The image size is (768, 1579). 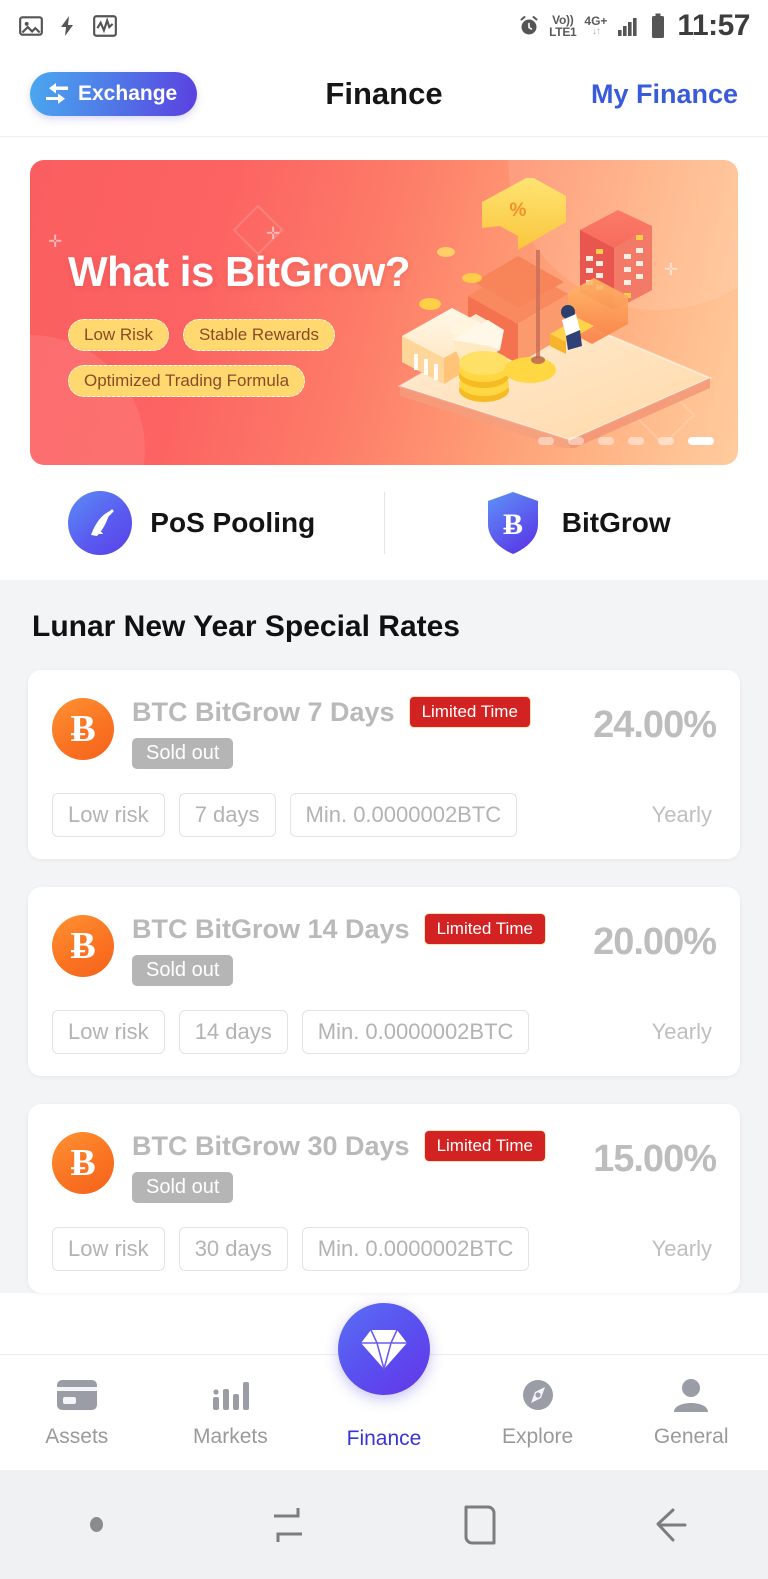 What do you see at coordinates (658, 25) in the screenshot?
I see `battery-icon` at bounding box center [658, 25].